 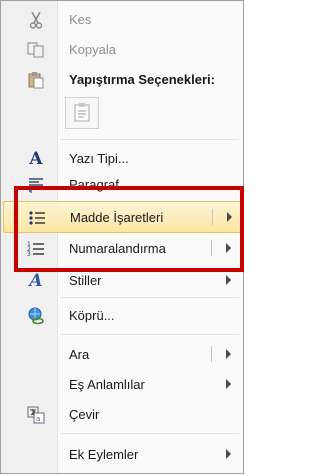 I want to click on styles-icon: A, so click(x=36, y=281).